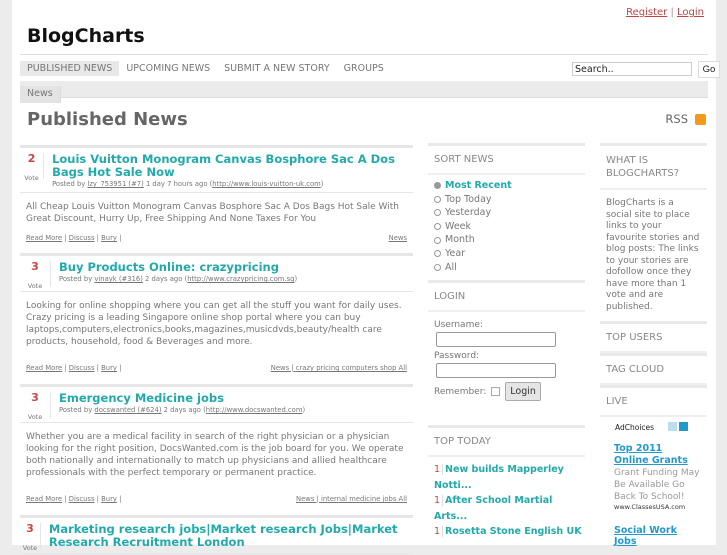 The width and height of the screenshot is (727, 555). Describe the element at coordinates (709, 69) in the screenshot. I see `search-go-button: Go` at that location.